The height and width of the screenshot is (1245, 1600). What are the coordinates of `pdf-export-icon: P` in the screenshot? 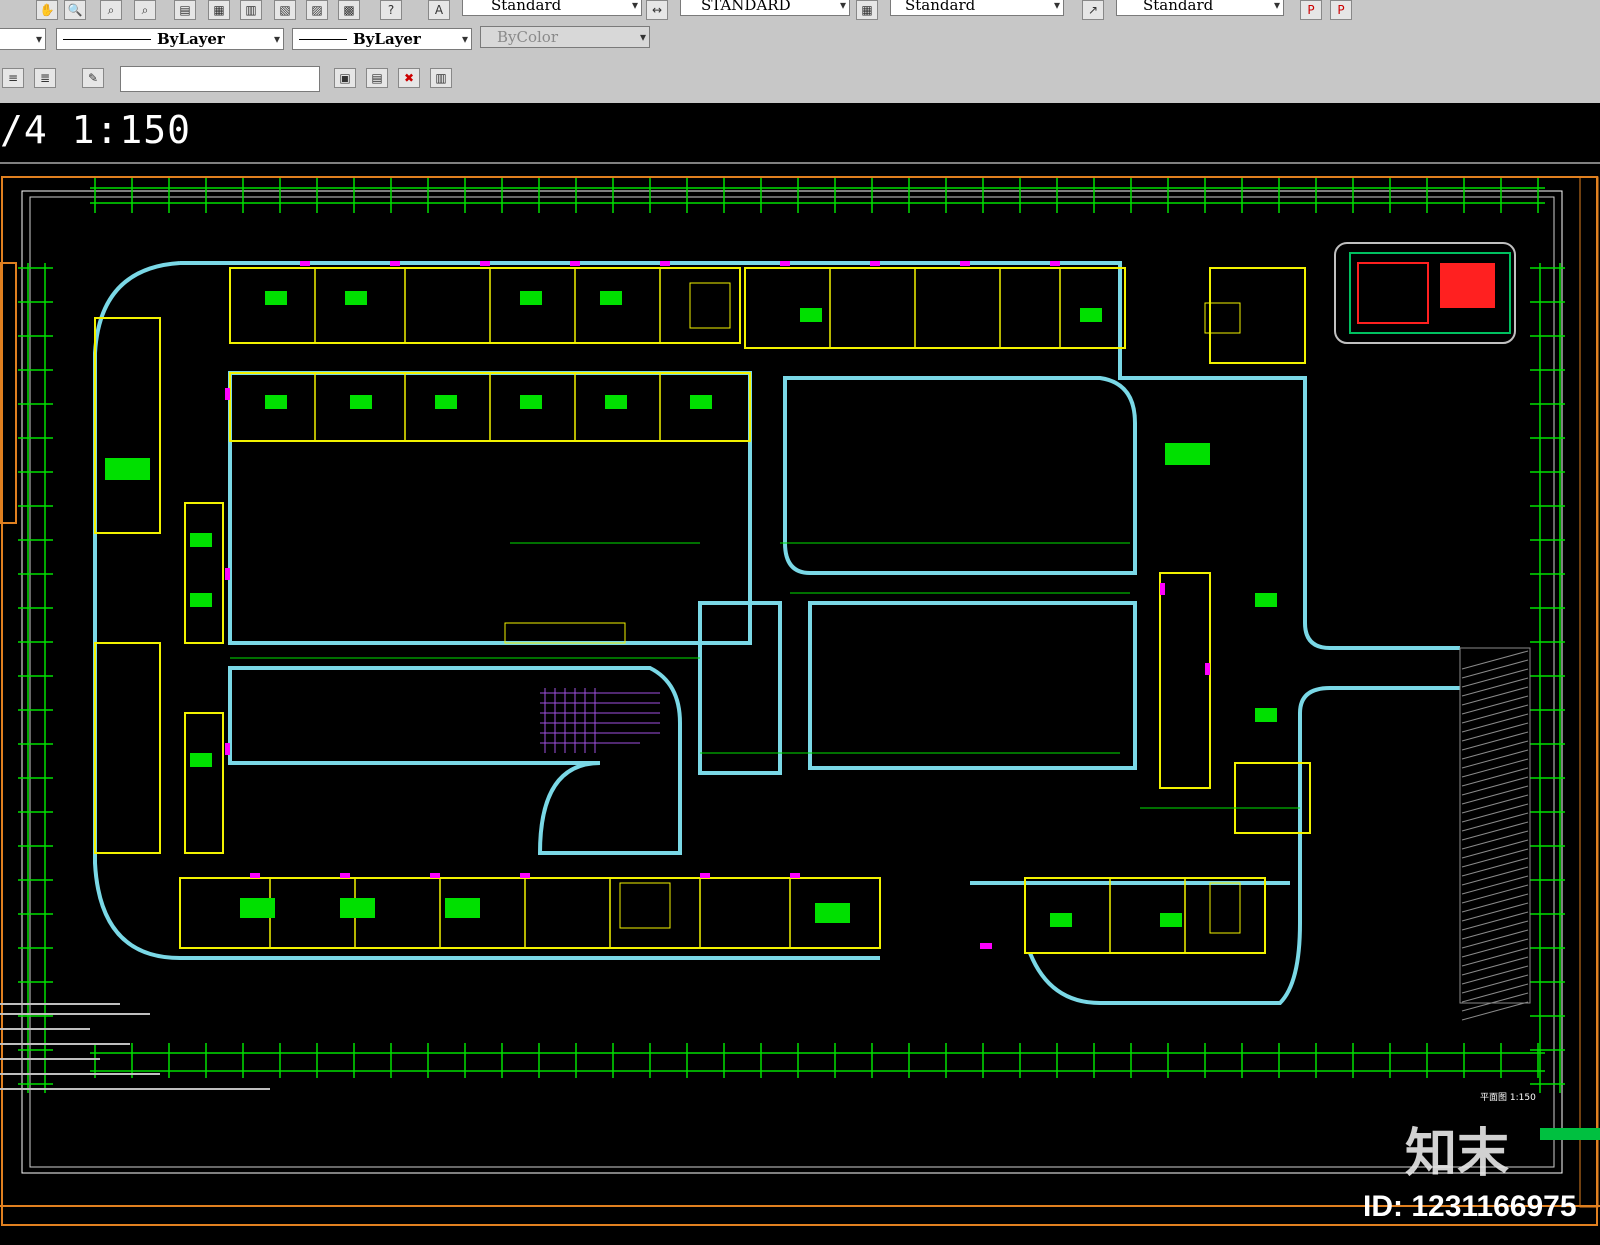 It's located at (1311, 10).